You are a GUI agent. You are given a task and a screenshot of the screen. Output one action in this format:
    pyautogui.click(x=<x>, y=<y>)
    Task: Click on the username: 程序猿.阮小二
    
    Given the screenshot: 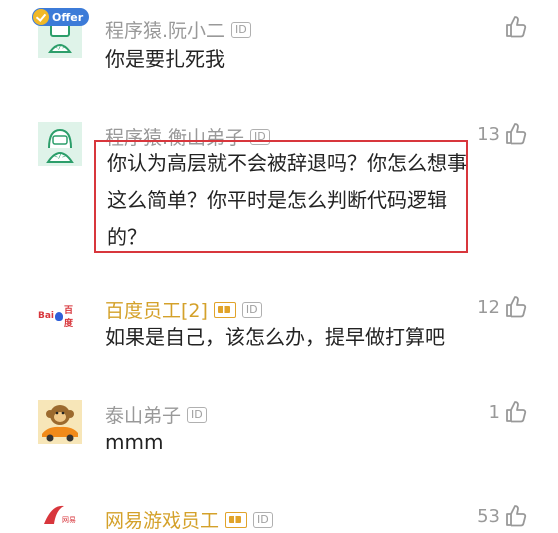 What is the action you would take?
    pyautogui.click(x=165, y=29)
    